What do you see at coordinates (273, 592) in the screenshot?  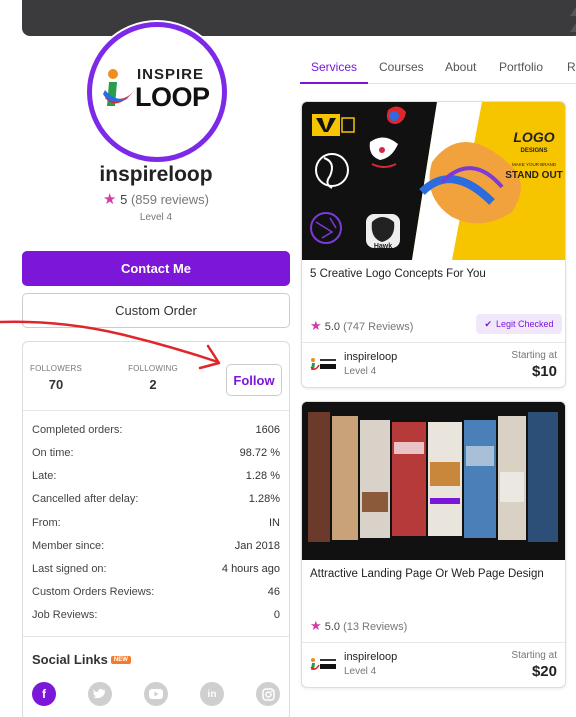 I see `stat-value: 46` at bounding box center [273, 592].